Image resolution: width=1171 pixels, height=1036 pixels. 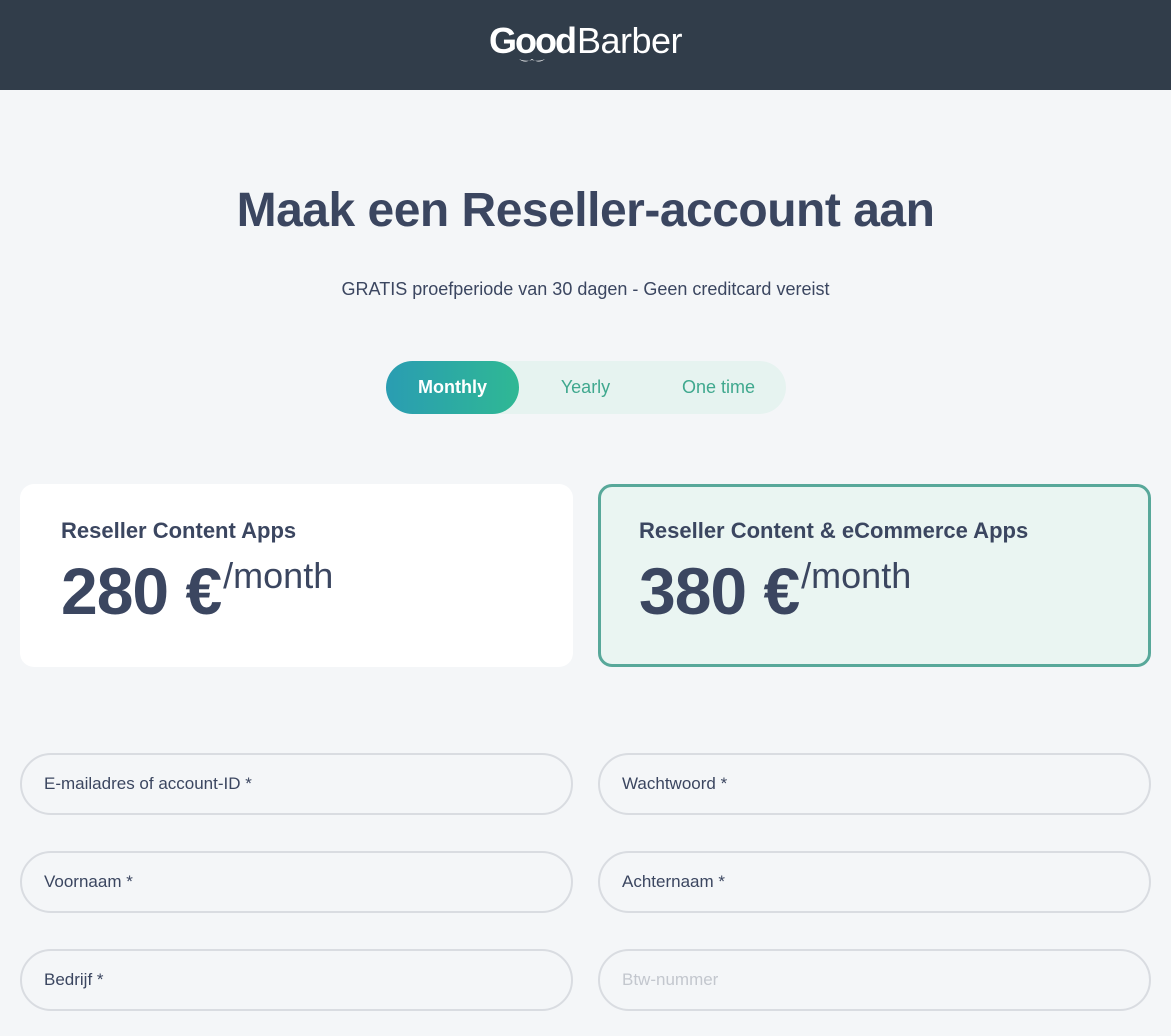 I want to click on toggle-one-time: One time, so click(x=718, y=387).